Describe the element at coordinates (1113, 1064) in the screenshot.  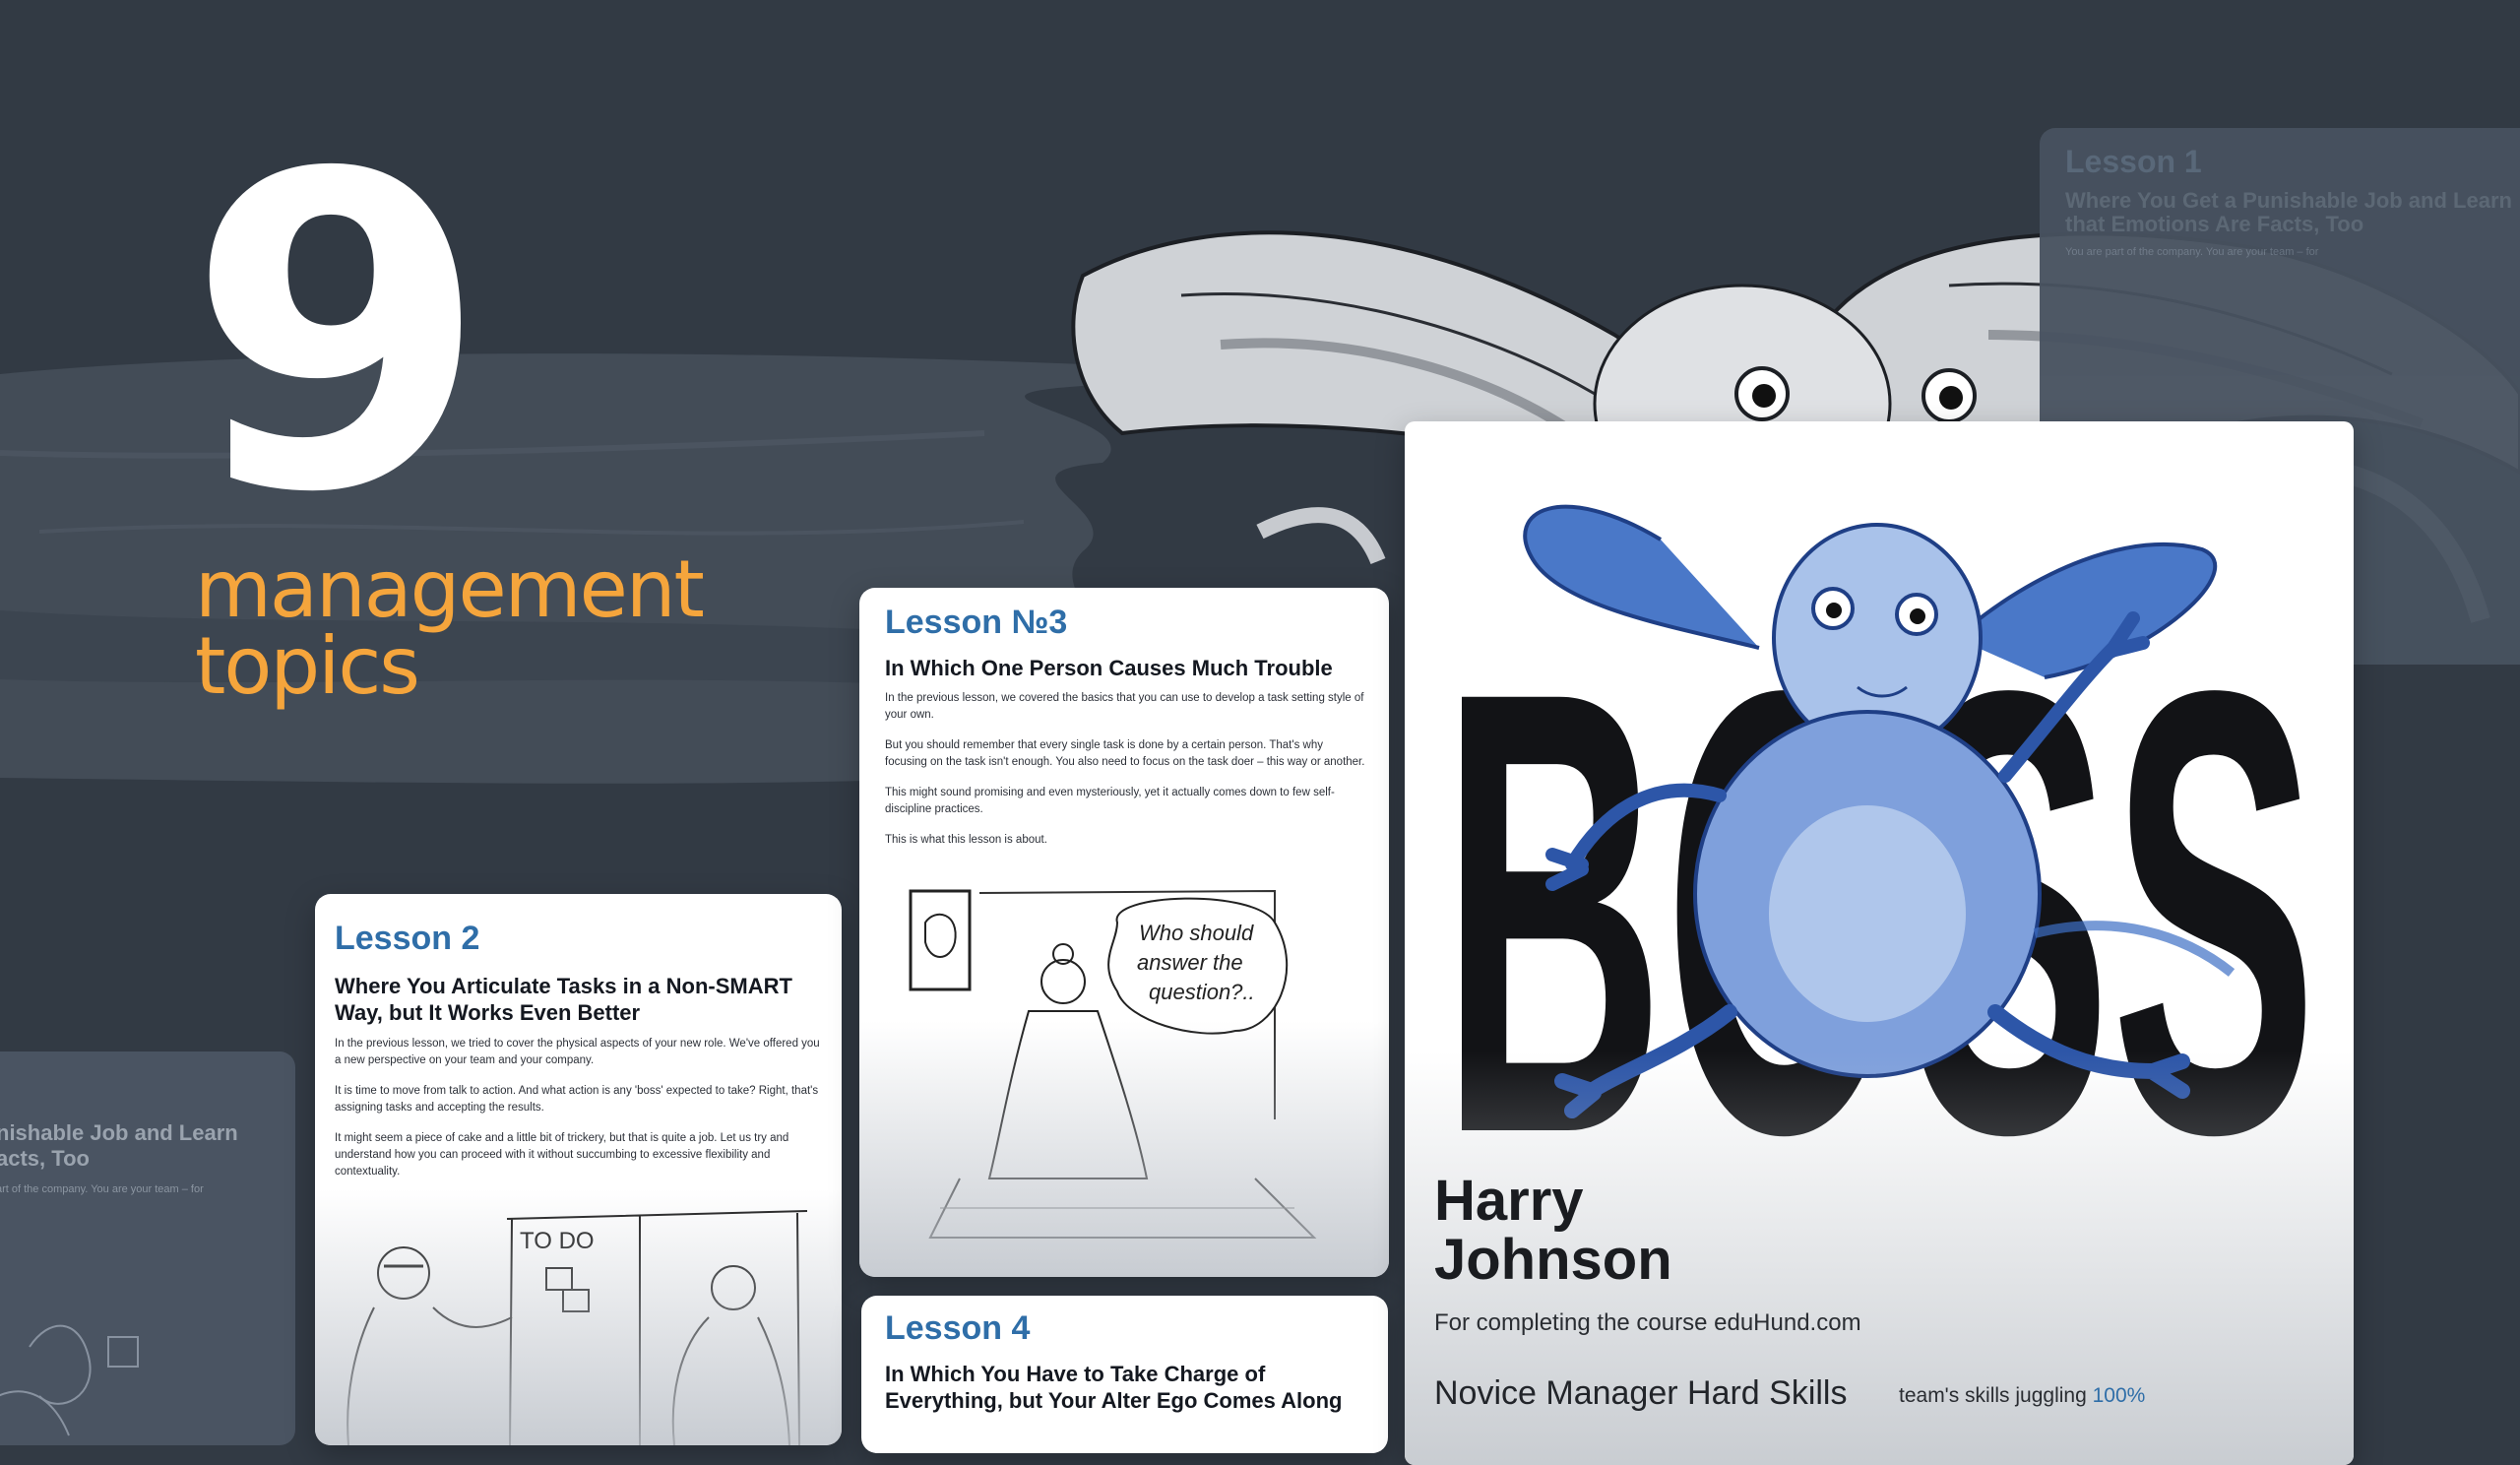
I see `teacher-sketch: Who should answer the question?..` at that location.